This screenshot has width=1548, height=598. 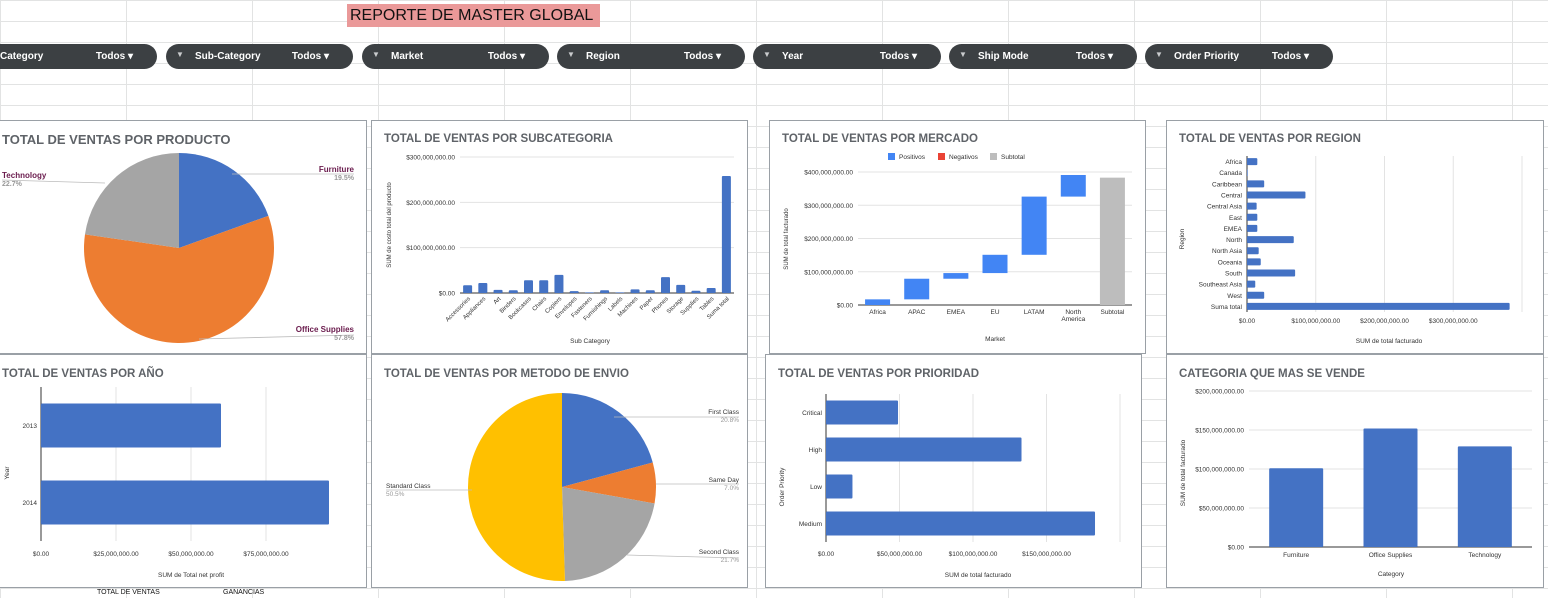 I want to click on y-axis-label: Region, so click(x=1182, y=238).